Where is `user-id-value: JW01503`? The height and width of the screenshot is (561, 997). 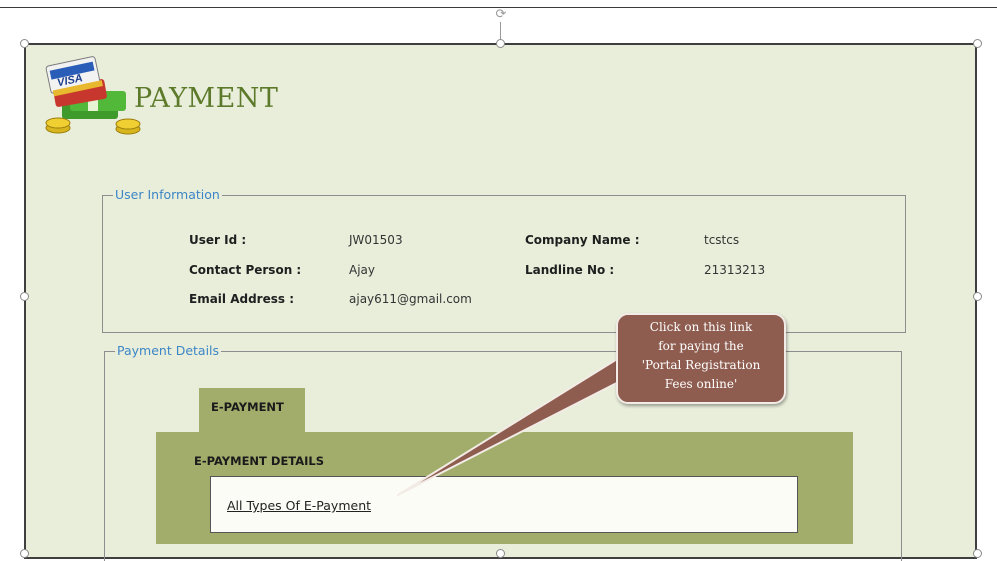
user-id-value: JW01503 is located at coordinates (376, 240).